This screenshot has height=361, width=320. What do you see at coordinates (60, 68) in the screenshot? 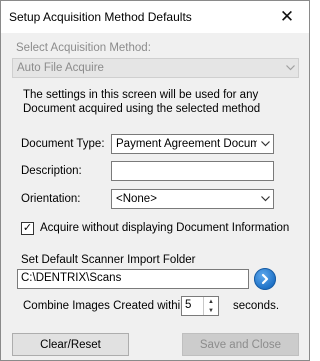
I see `acquisition-method-value: Auto File Acquire` at bounding box center [60, 68].